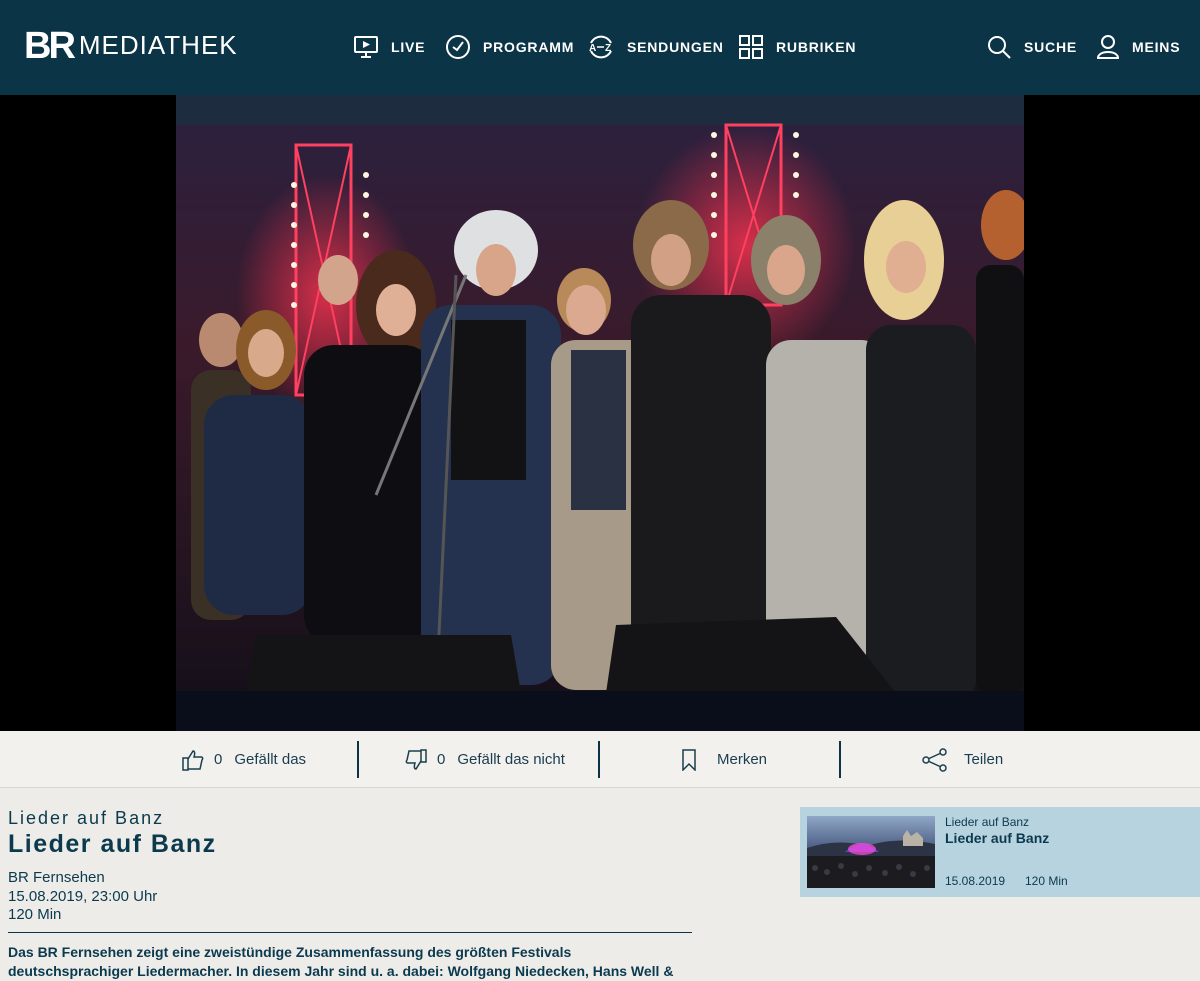 The image size is (1200, 981). I want to click on bookmark-button: Merken, so click(724, 759).